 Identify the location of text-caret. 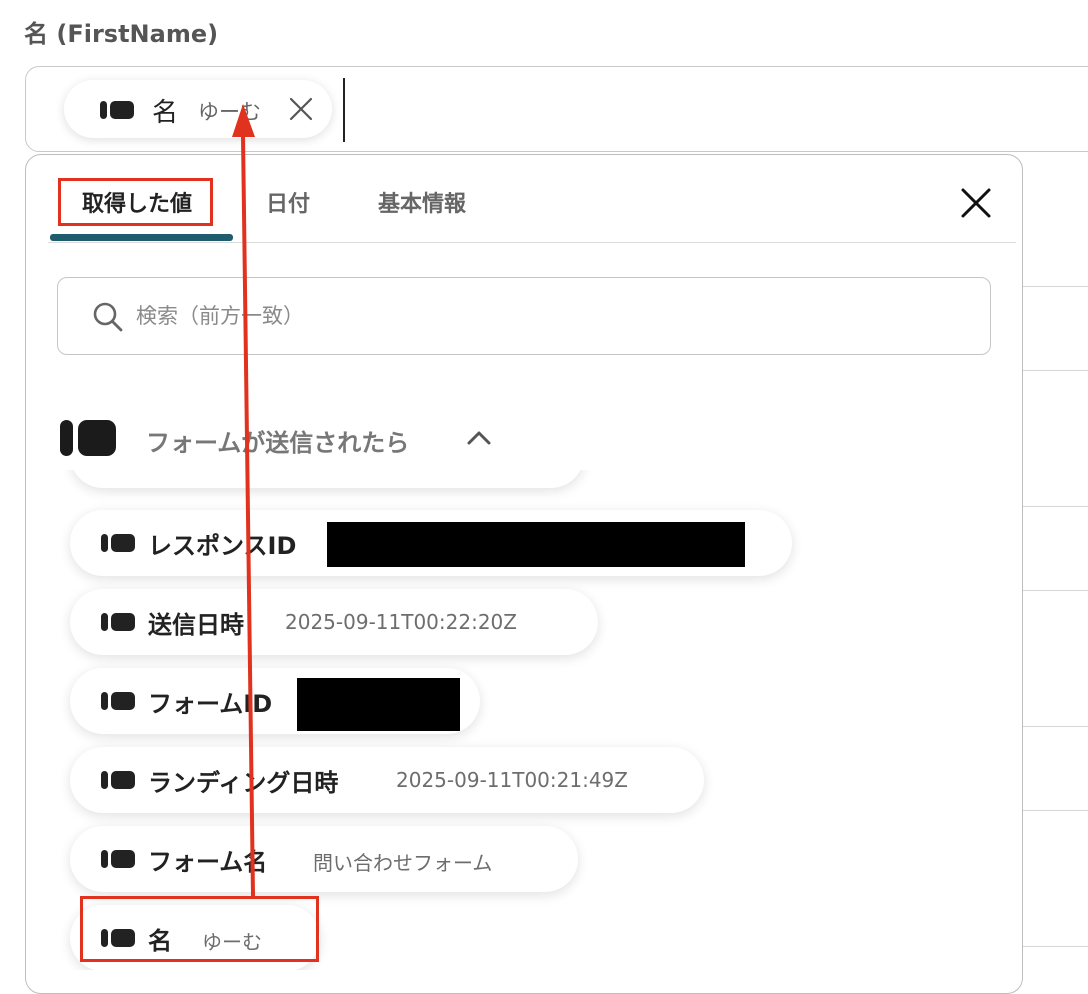
(344, 110).